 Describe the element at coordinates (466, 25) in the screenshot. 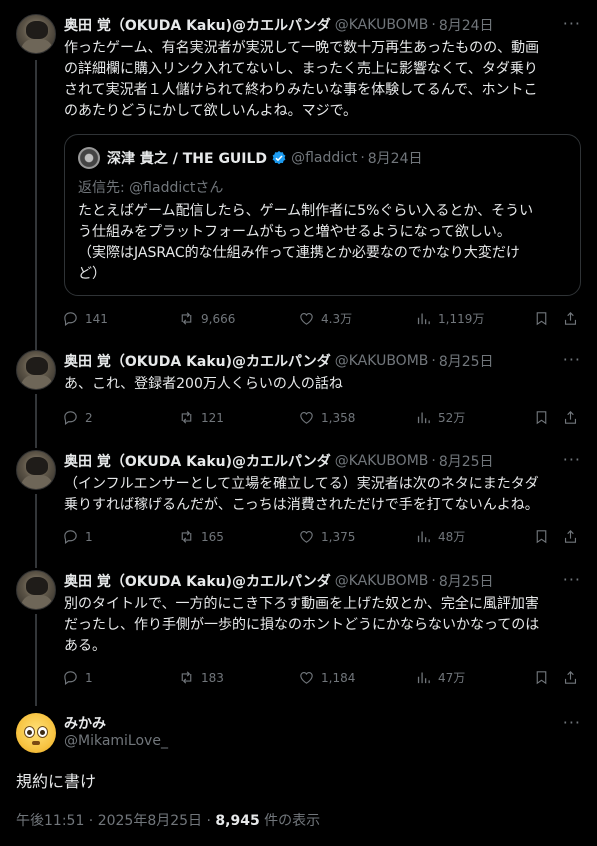

I see `tweet-date: 8月24日` at that location.